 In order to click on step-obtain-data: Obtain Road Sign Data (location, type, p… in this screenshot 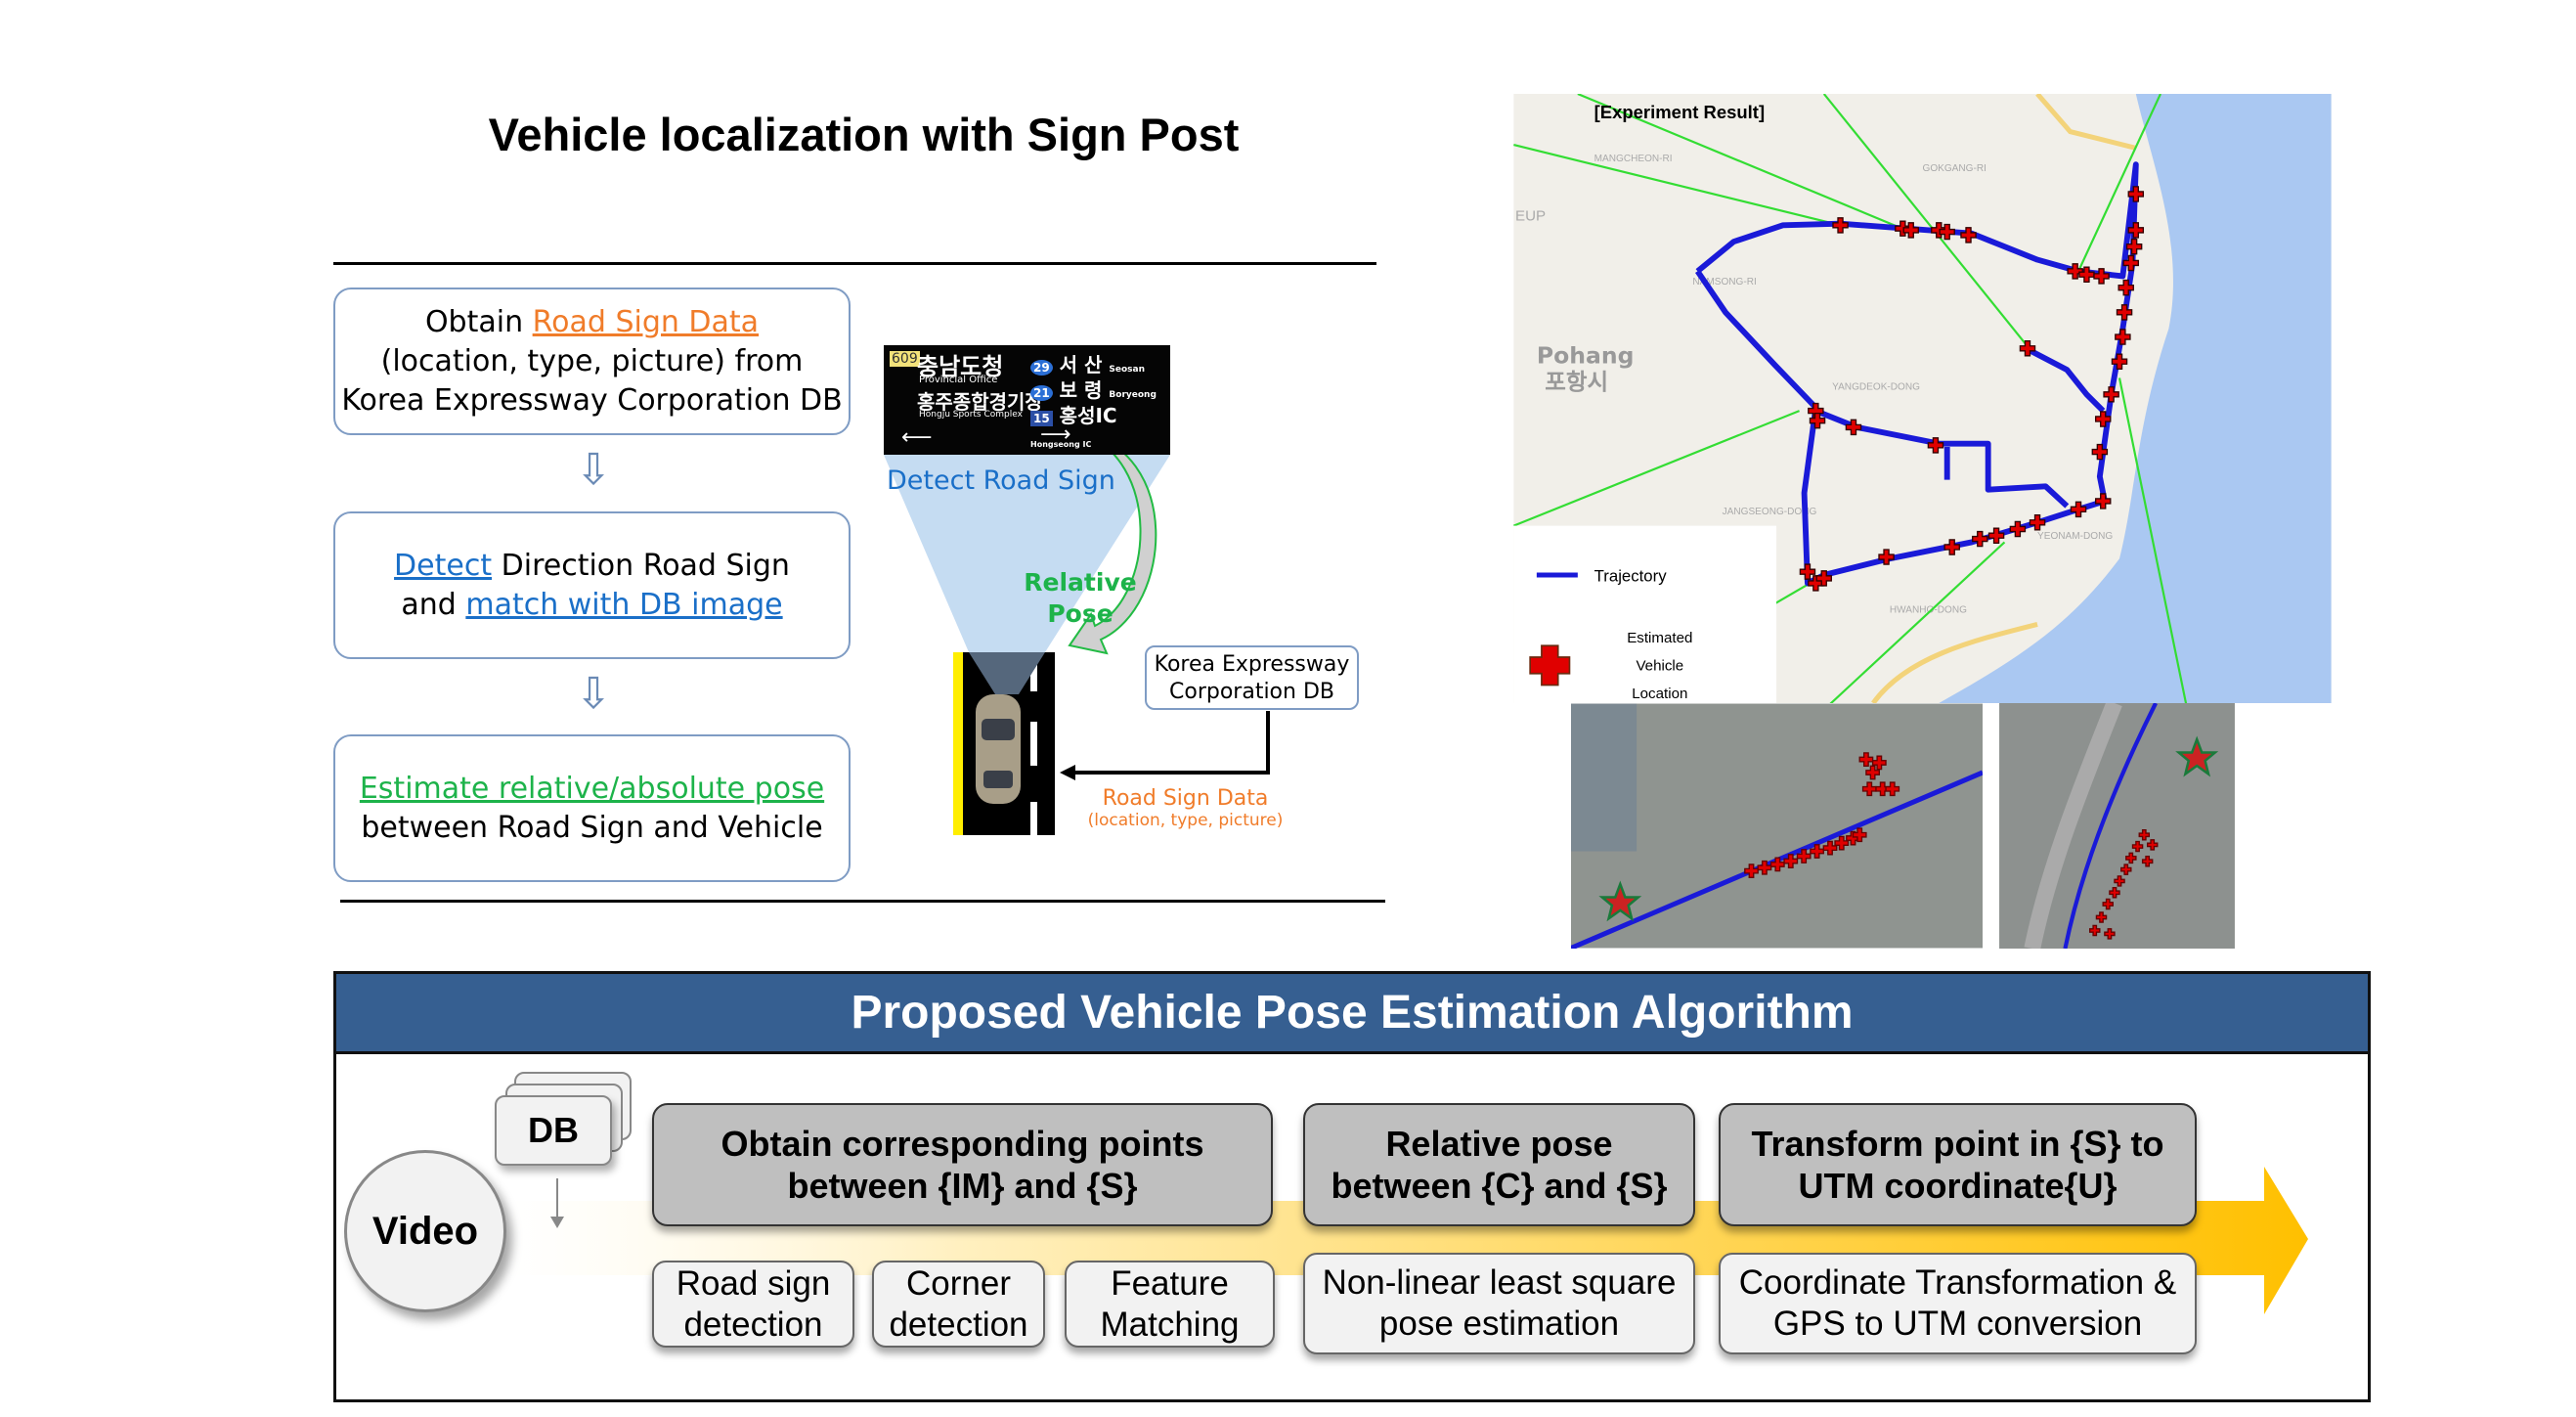, I will do `click(592, 361)`.